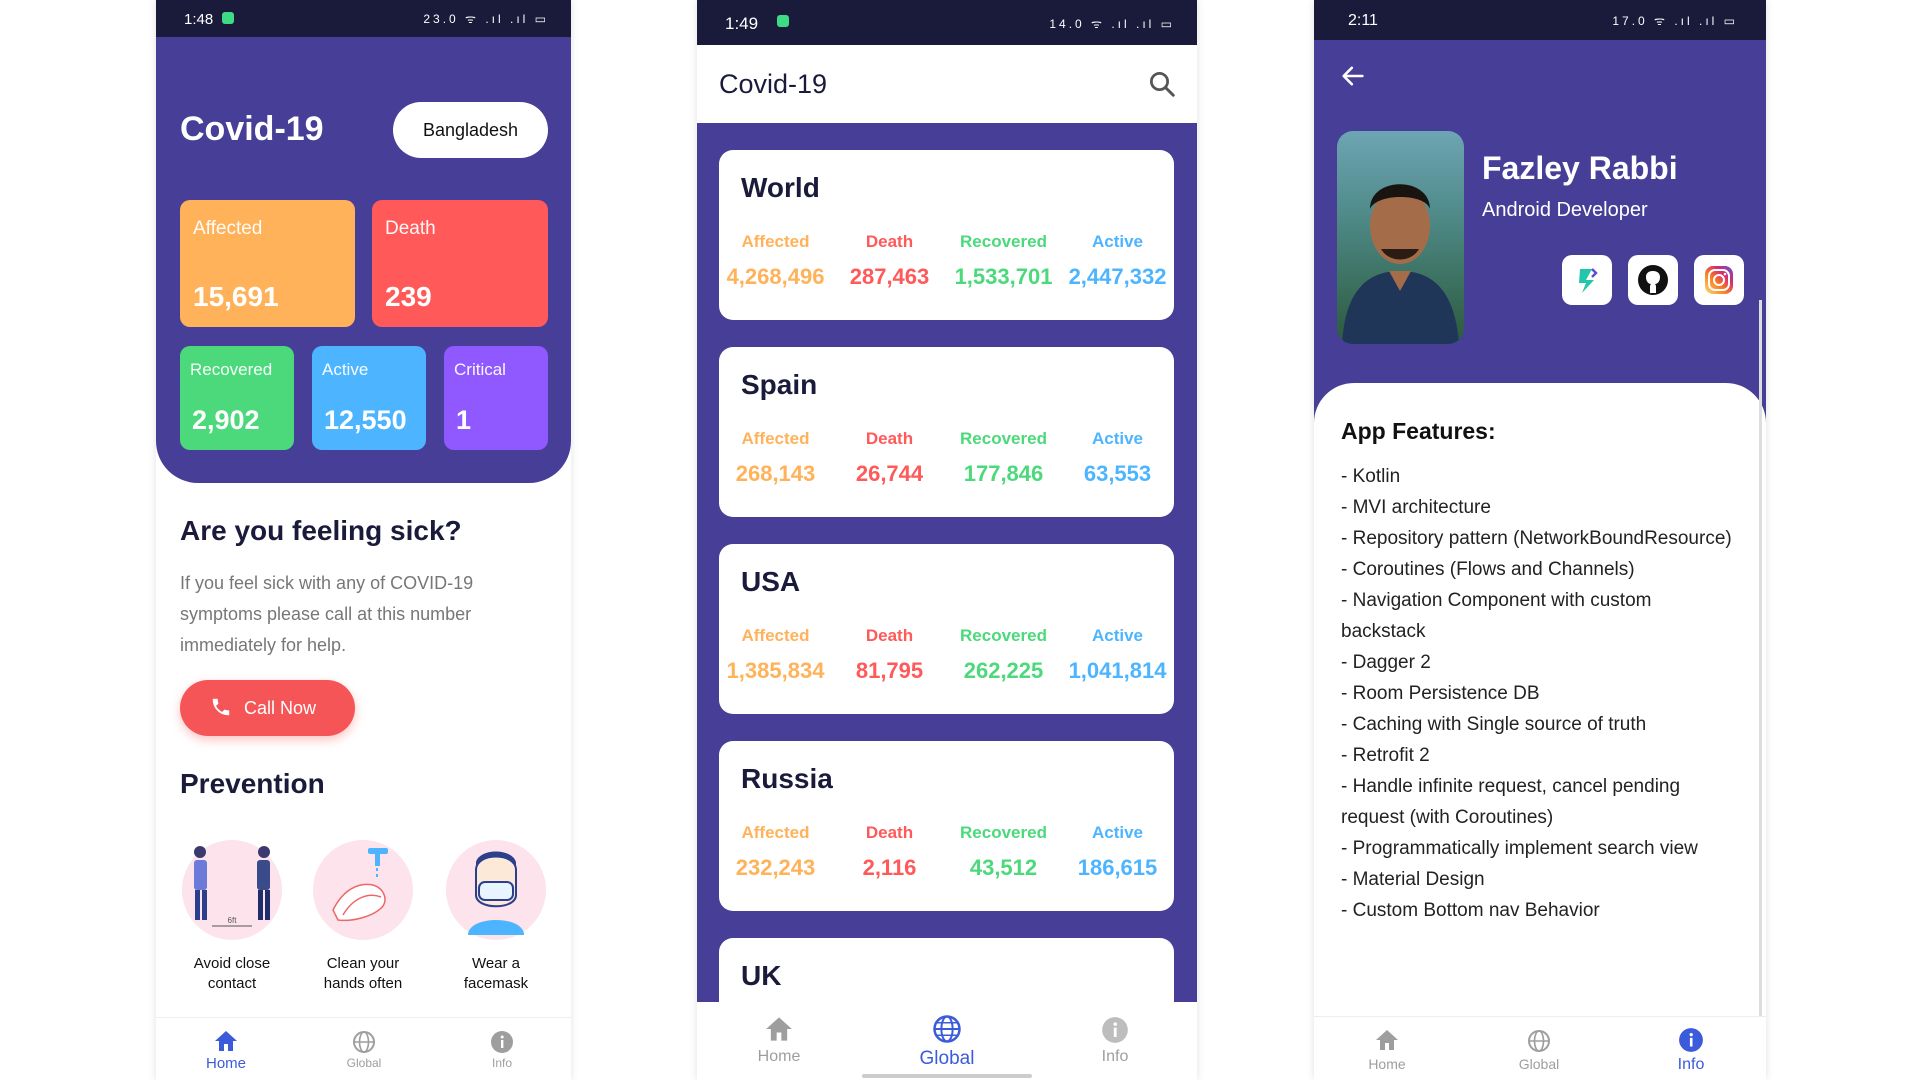  What do you see at coordinates (742, 23) in the screenshot?
I see `status-time: 1:49` at bounding box center [742, 23].